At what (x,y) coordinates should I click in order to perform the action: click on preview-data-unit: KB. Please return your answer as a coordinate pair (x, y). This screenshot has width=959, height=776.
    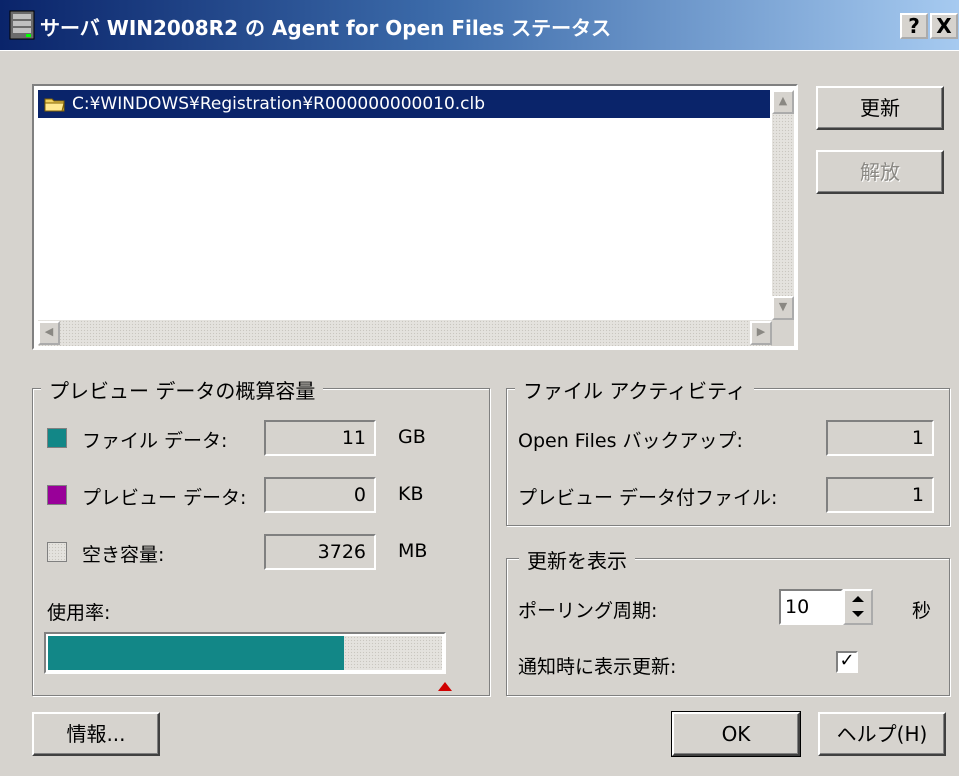
    Looking at the image, I should click on (411, 494).